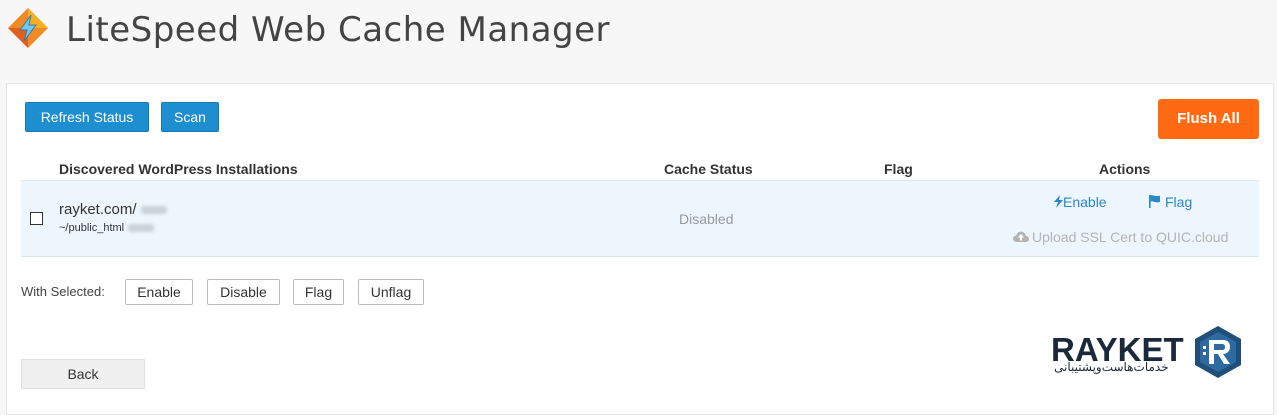 The image size is (1277, 415). I want to click on flag-link-label: Flag, so click(1179, 202).